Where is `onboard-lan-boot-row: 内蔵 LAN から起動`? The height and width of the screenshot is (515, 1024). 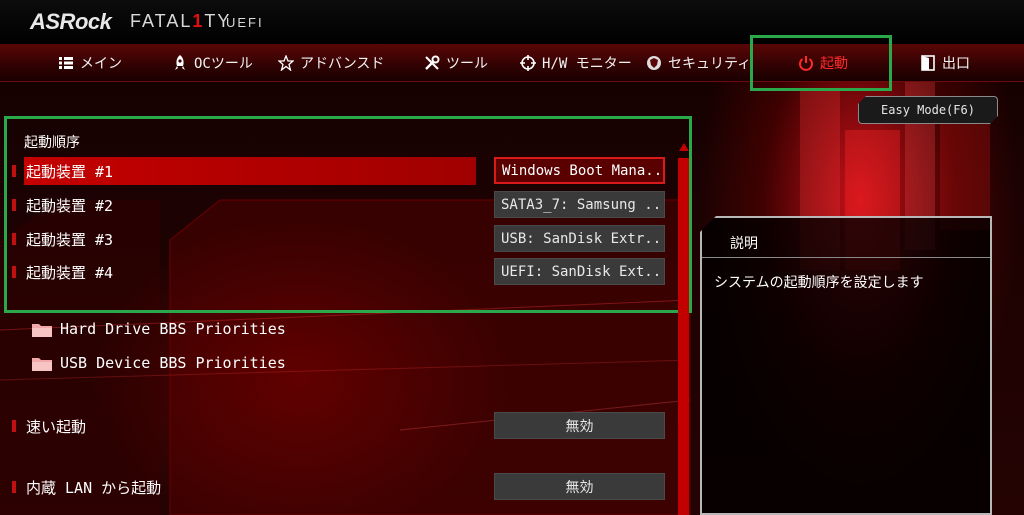 onboard-lan-boot-row: 内蔵 LAN から起動 is located at coordinates (245, 487).